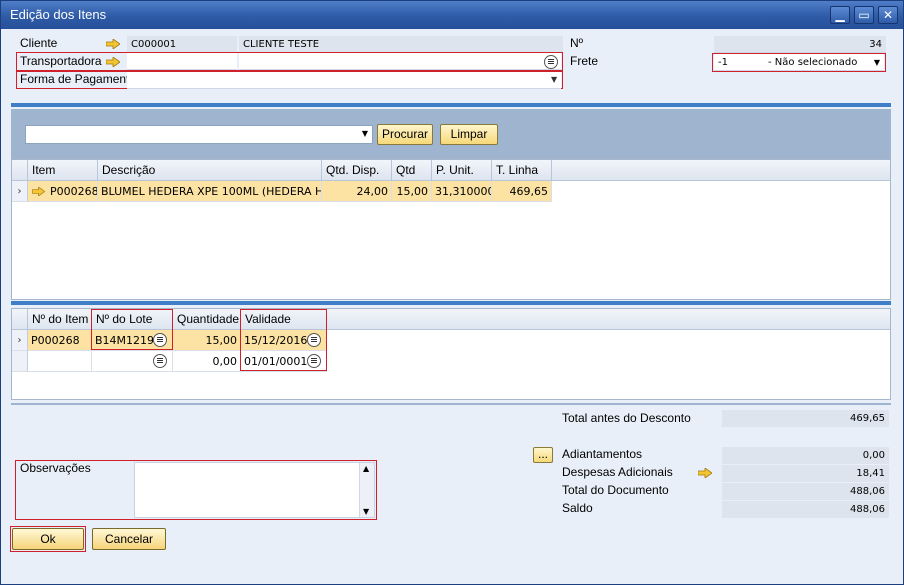 The height and width of the screenshot is (585, 904). What do you see at coordinates (20, 361) in the screenshot?
I see `row-selector` at bounding box center [20, 361].